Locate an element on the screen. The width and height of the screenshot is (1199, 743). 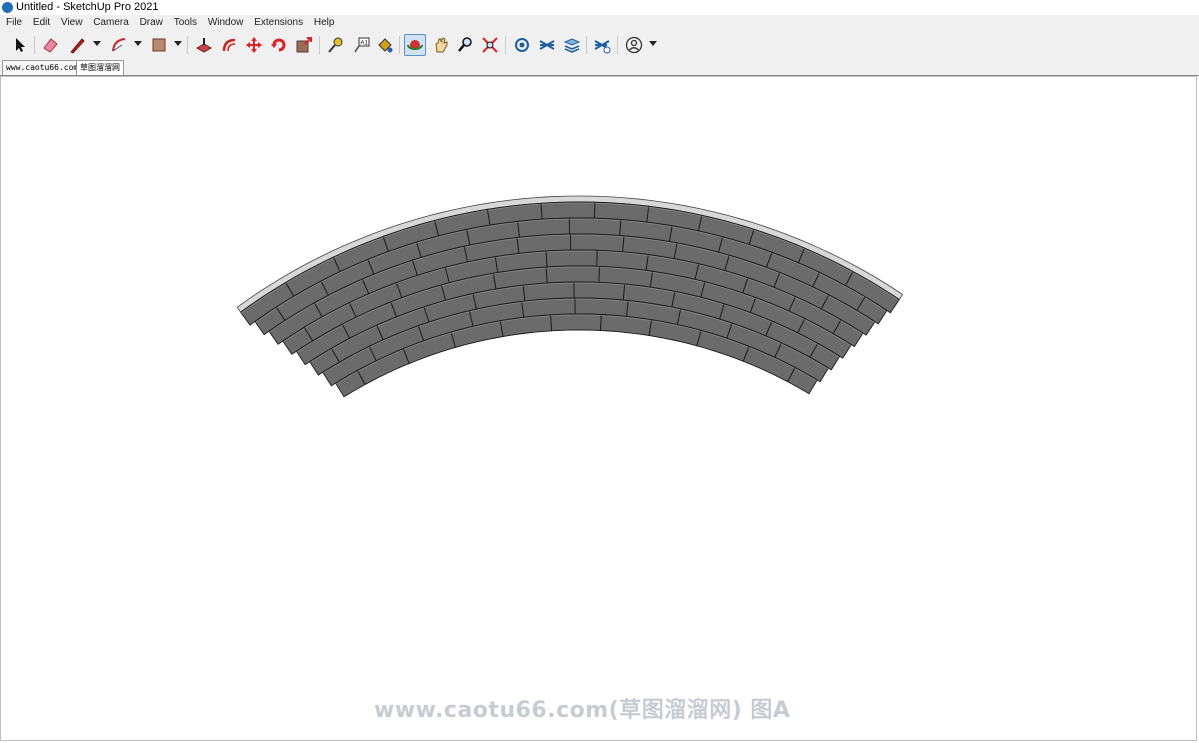
3d-warehouse-button is located at coordinates (522, 45).